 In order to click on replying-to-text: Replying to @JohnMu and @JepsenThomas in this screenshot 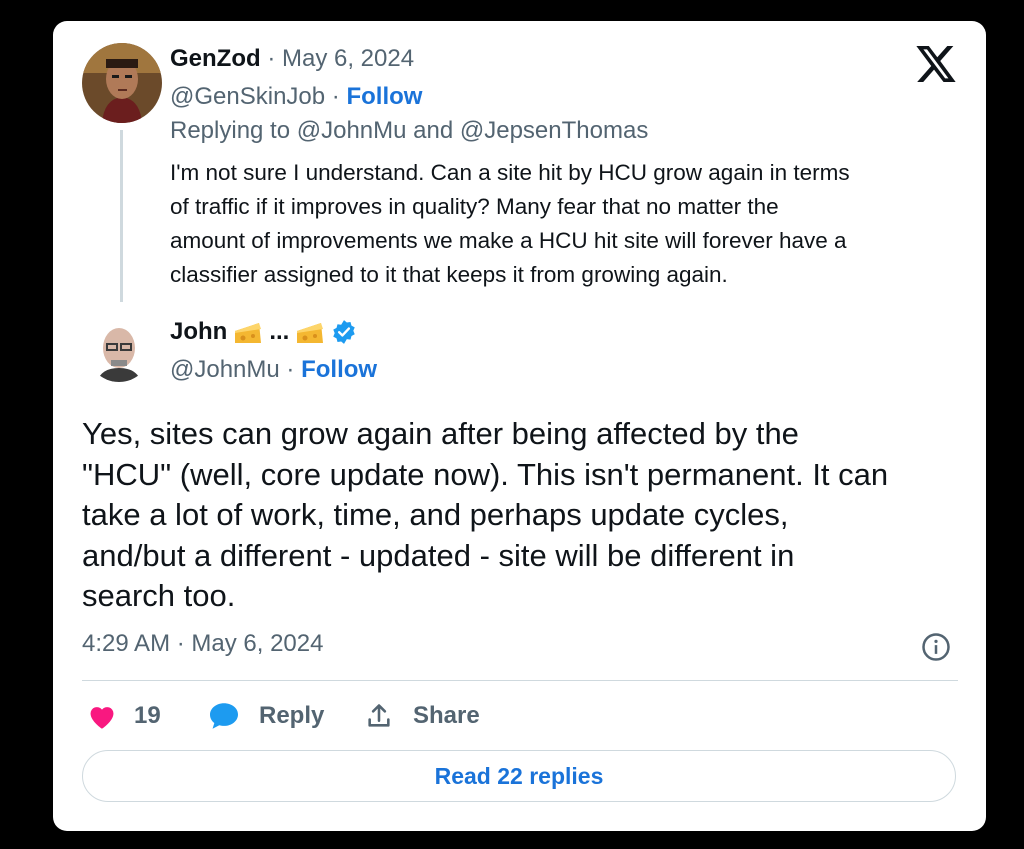, I will do `click(409, 130)`.